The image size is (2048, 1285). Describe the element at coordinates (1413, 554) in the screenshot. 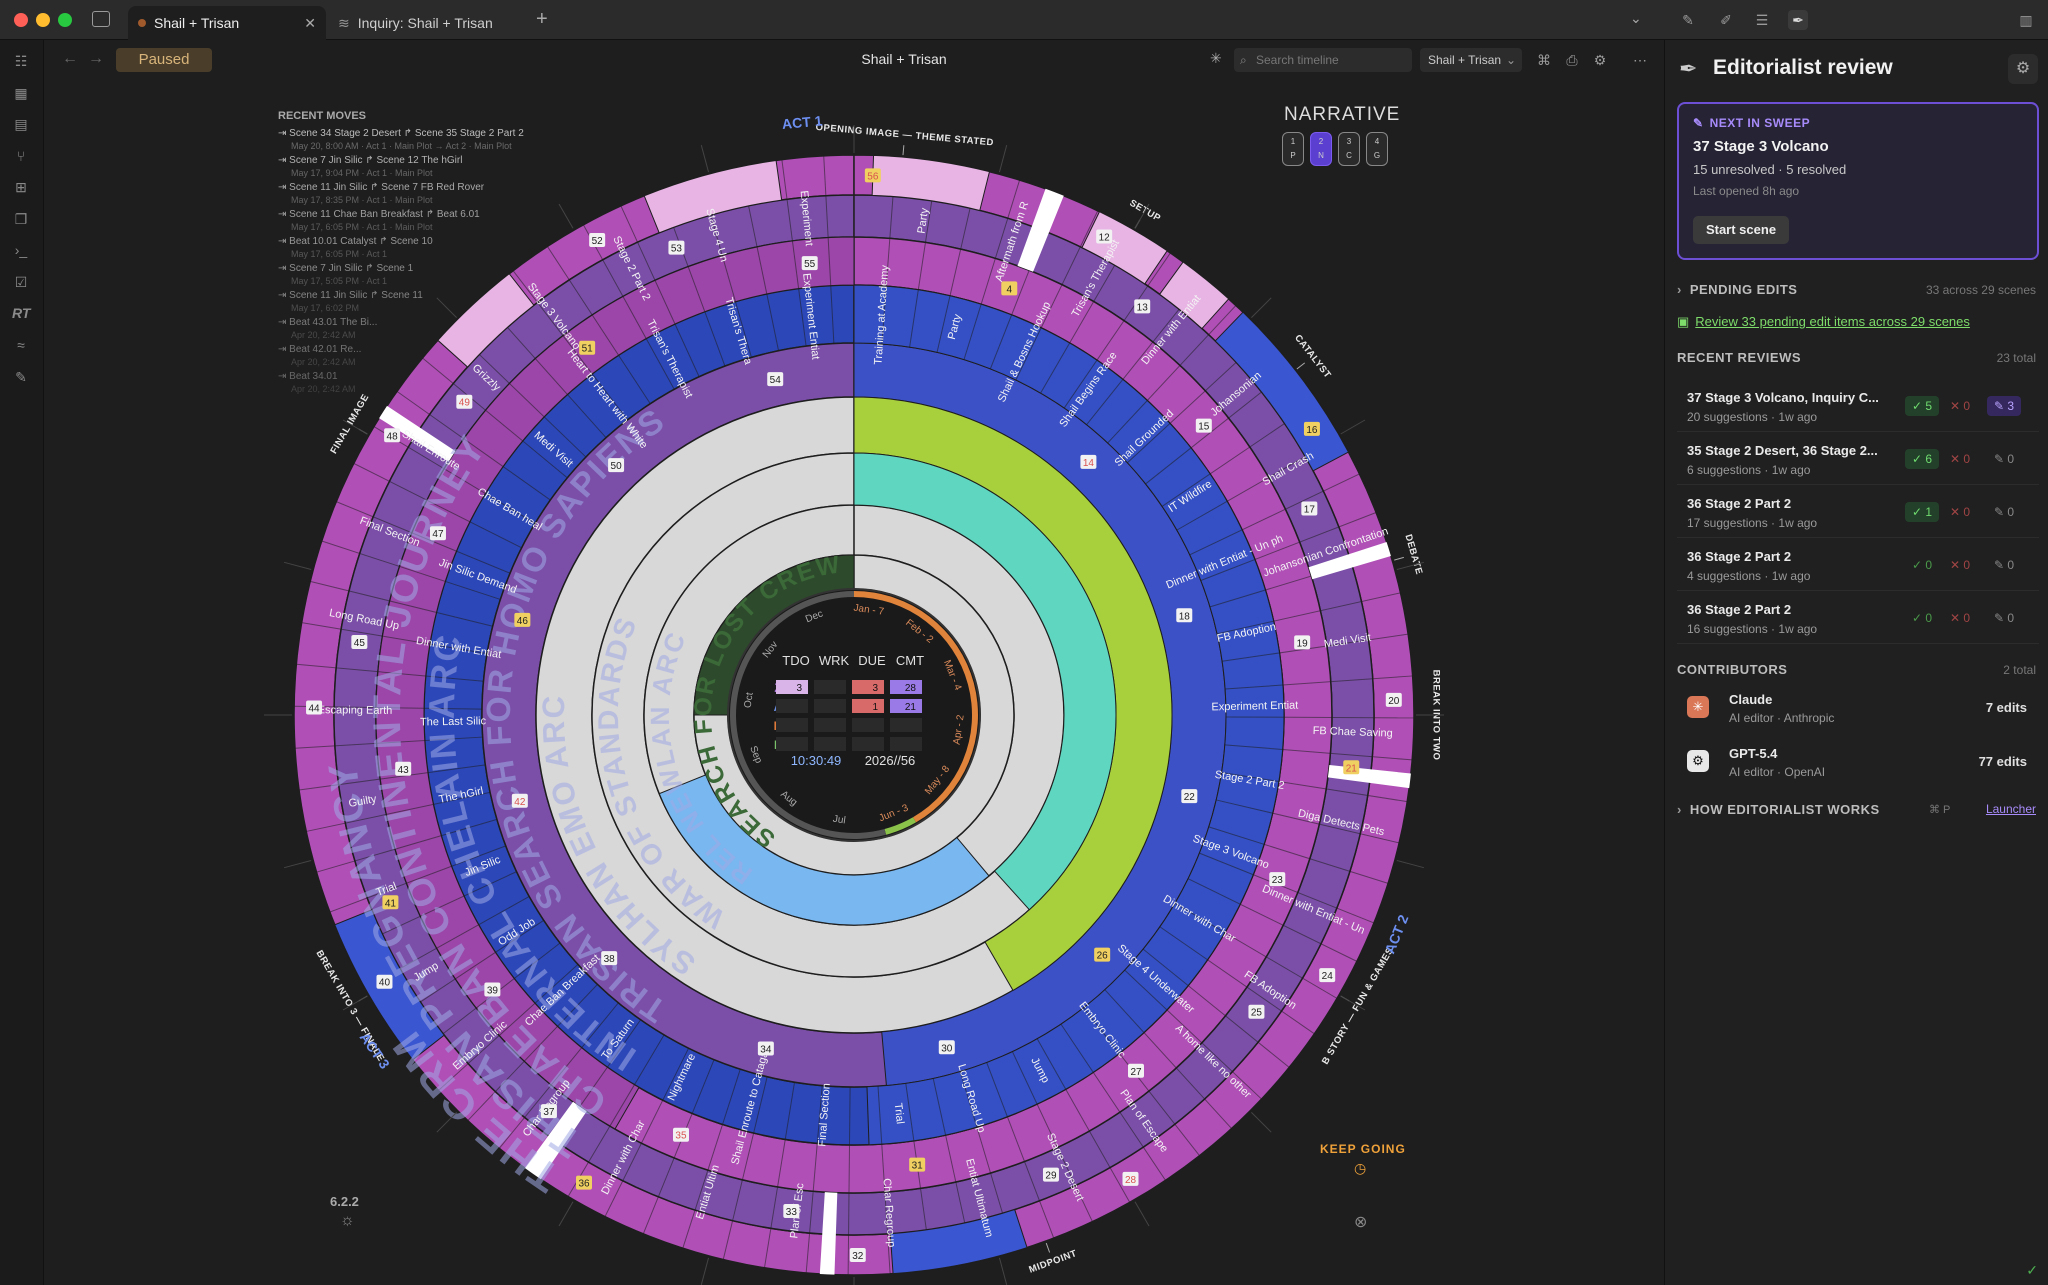

I see `beat-label: DEBATE` at that location.